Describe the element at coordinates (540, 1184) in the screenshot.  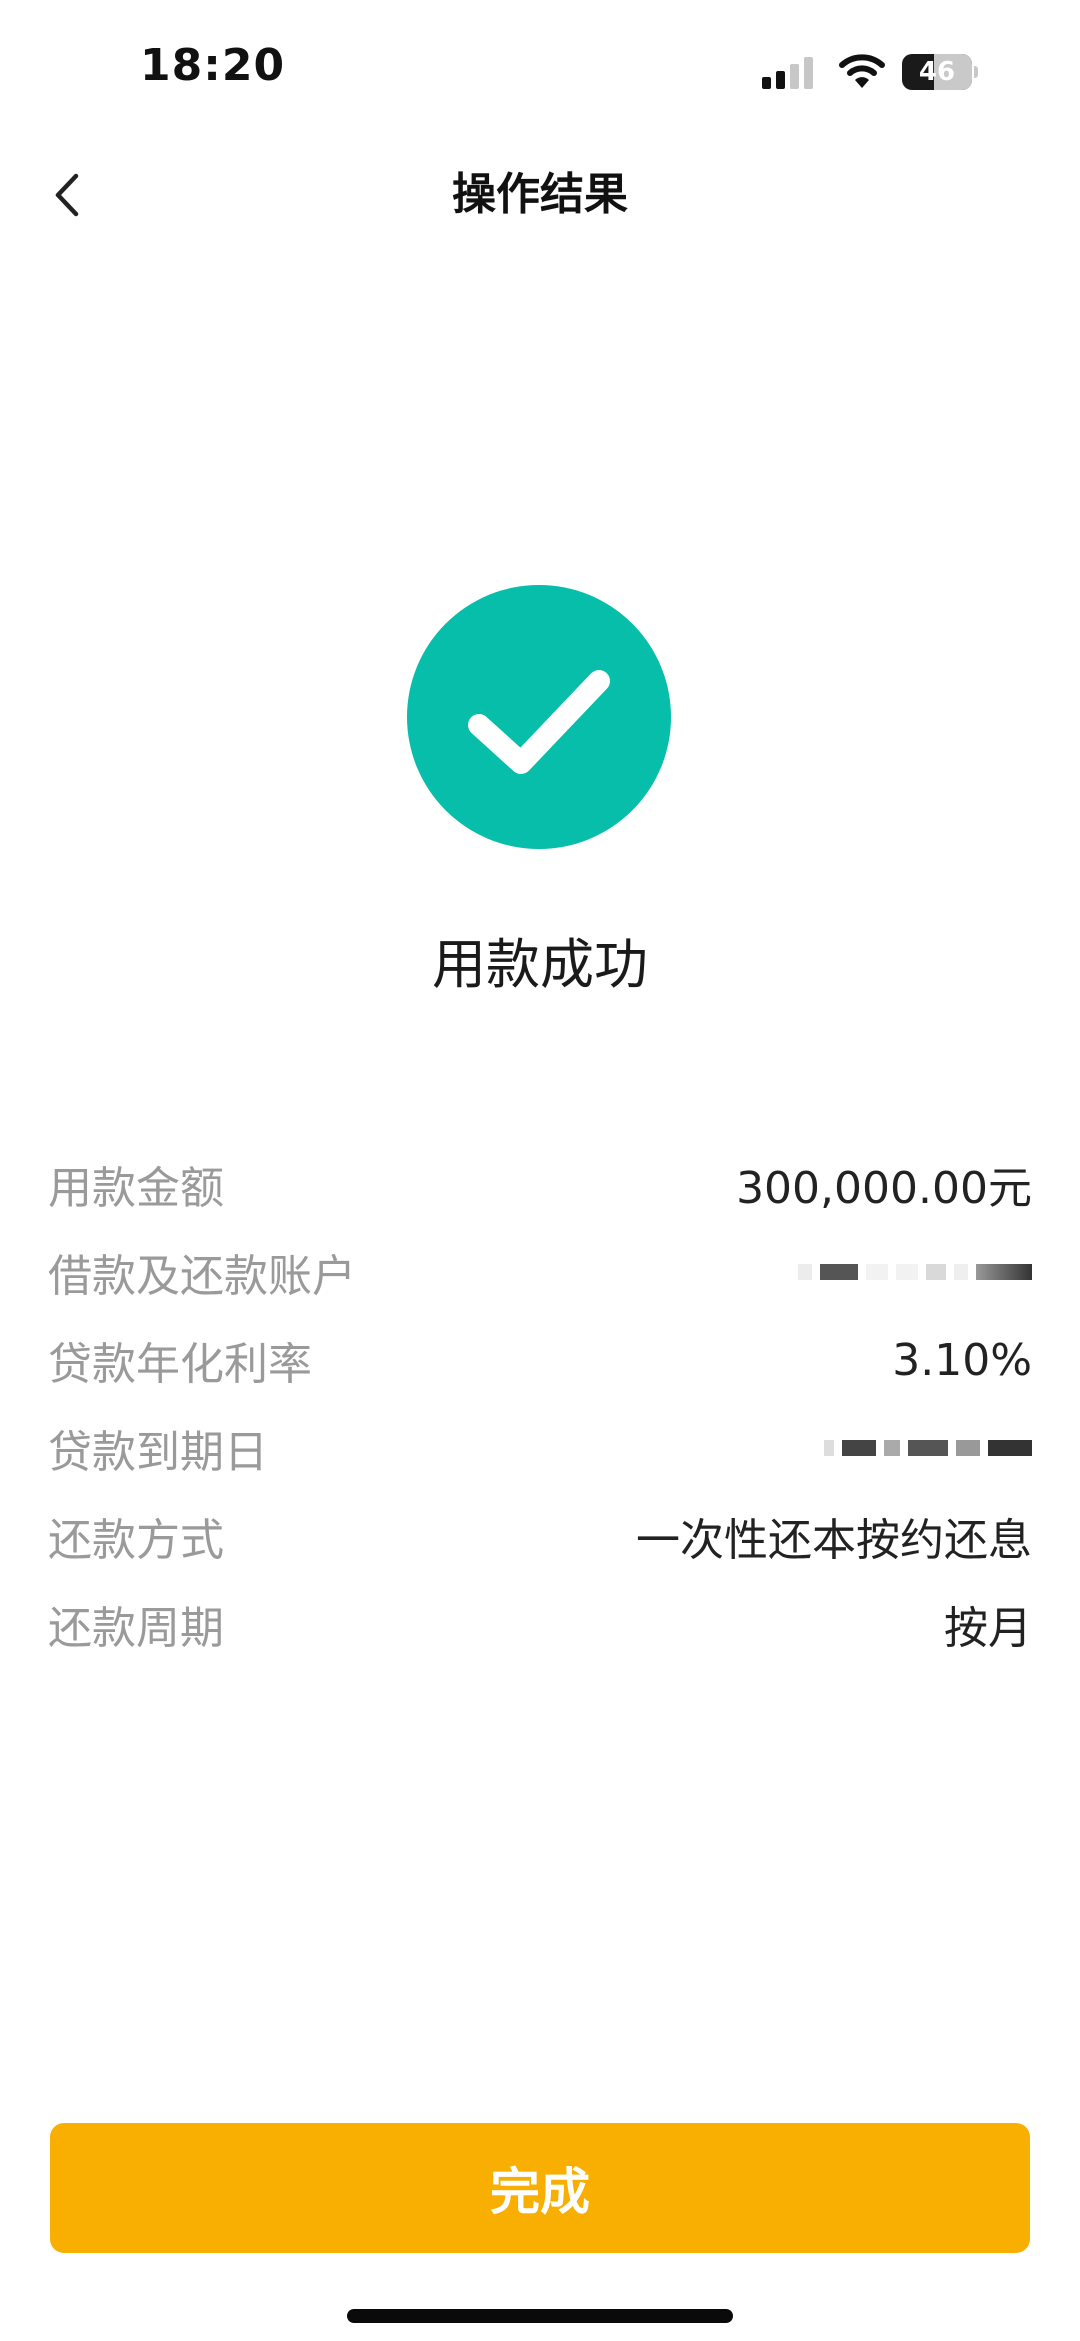
I see `detail-row-amount: 用款金额 300,000.00元` at that location.